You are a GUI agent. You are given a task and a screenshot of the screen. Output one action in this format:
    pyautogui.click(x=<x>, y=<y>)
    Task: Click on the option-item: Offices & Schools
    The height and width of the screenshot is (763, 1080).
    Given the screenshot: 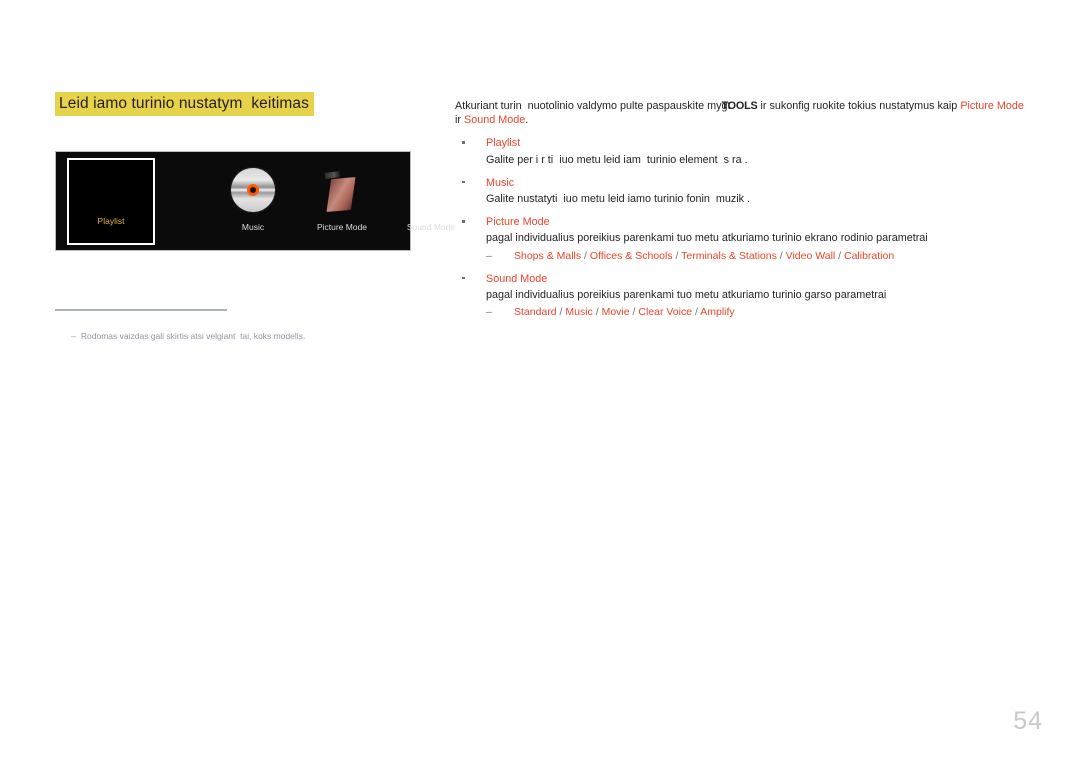 What is the action you would take?
    pyautogui.click(x=631, y=255)
    